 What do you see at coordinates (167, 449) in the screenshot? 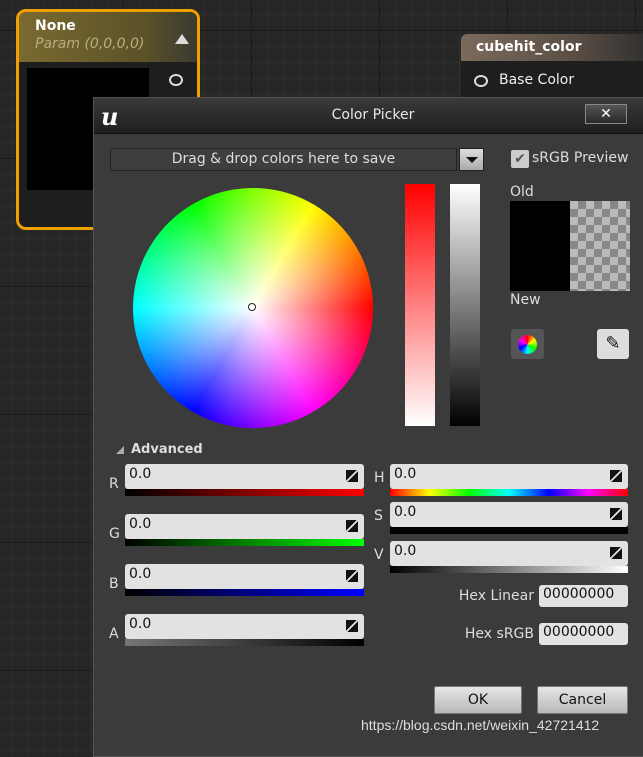
I see `advanced-label: Advanced` at bounding box center [167, 449].